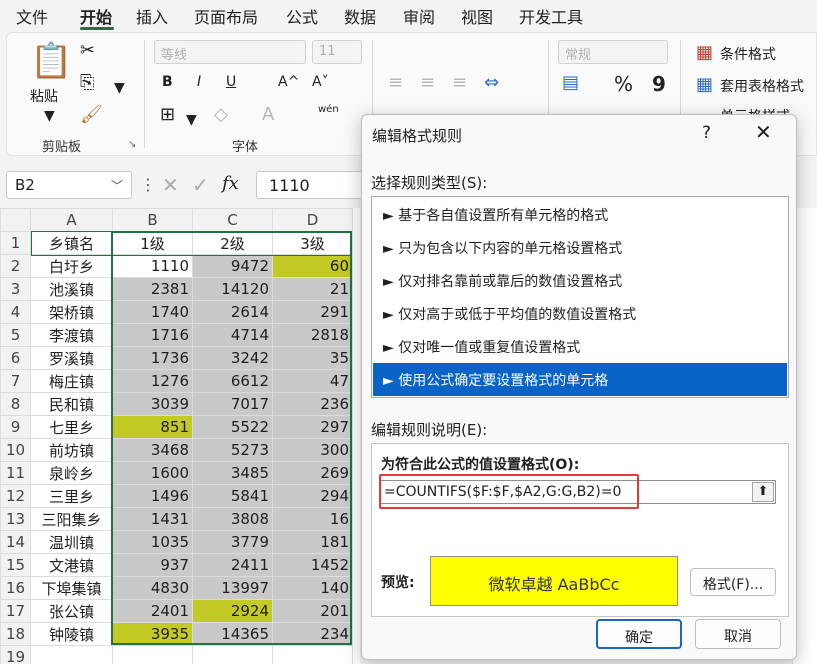 The height and width of the screenshot is (664, 817). Describe the element at coordinates (91, 115) in the screenshot. I see `format-painter-icon: 🖌` at that location.